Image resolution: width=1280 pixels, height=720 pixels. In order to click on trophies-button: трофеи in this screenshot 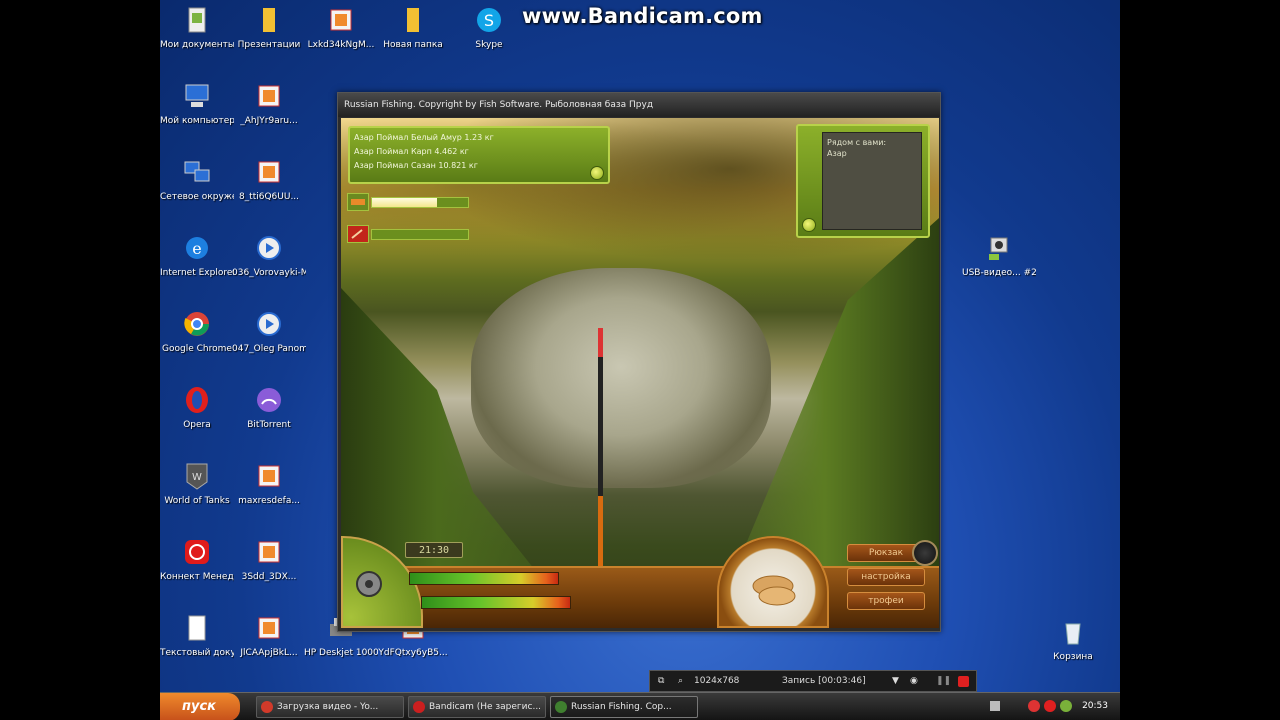, I will do `click(886, 601)`.